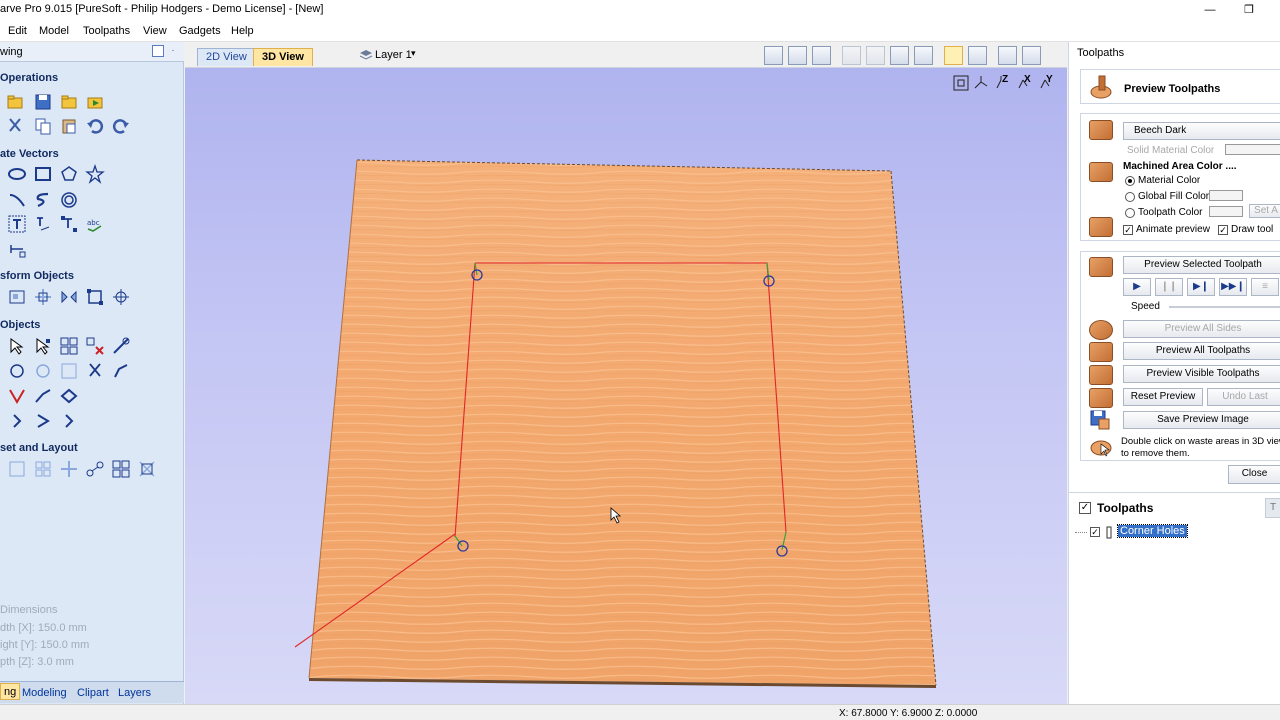 Image resolution: width=1280 pixels, height=720 pixels. I want to click on section-create-vectors: ate Vectors, so click(29, 154).